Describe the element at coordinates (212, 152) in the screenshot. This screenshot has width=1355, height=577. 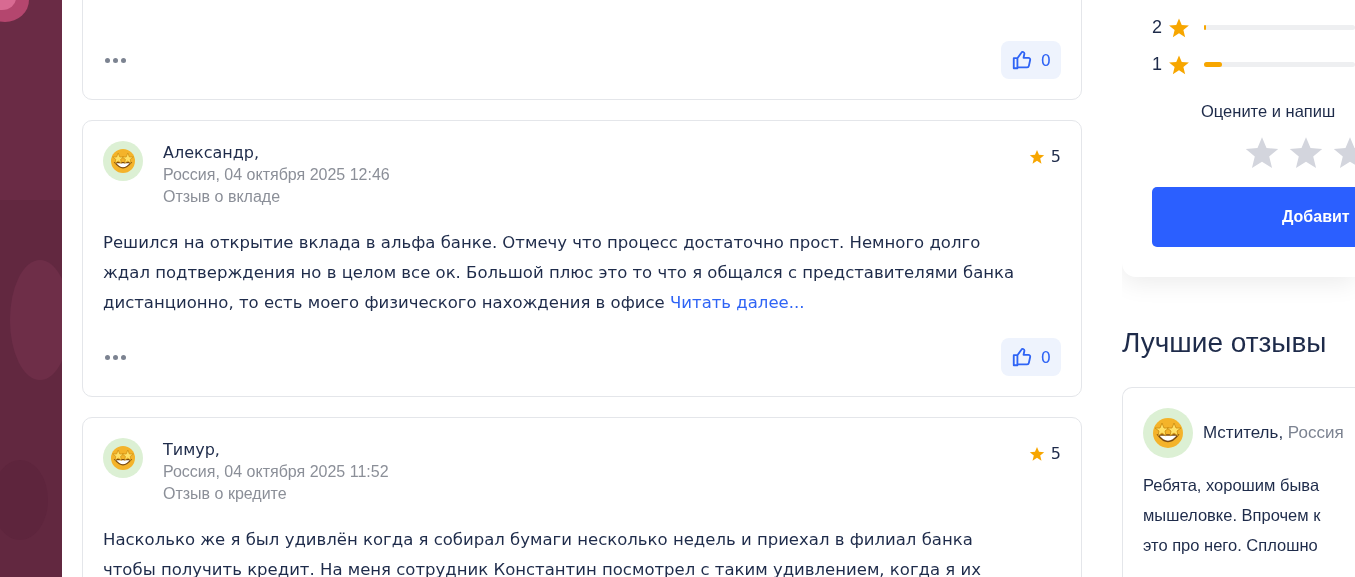
I see `author-name: Александр,` at that location.